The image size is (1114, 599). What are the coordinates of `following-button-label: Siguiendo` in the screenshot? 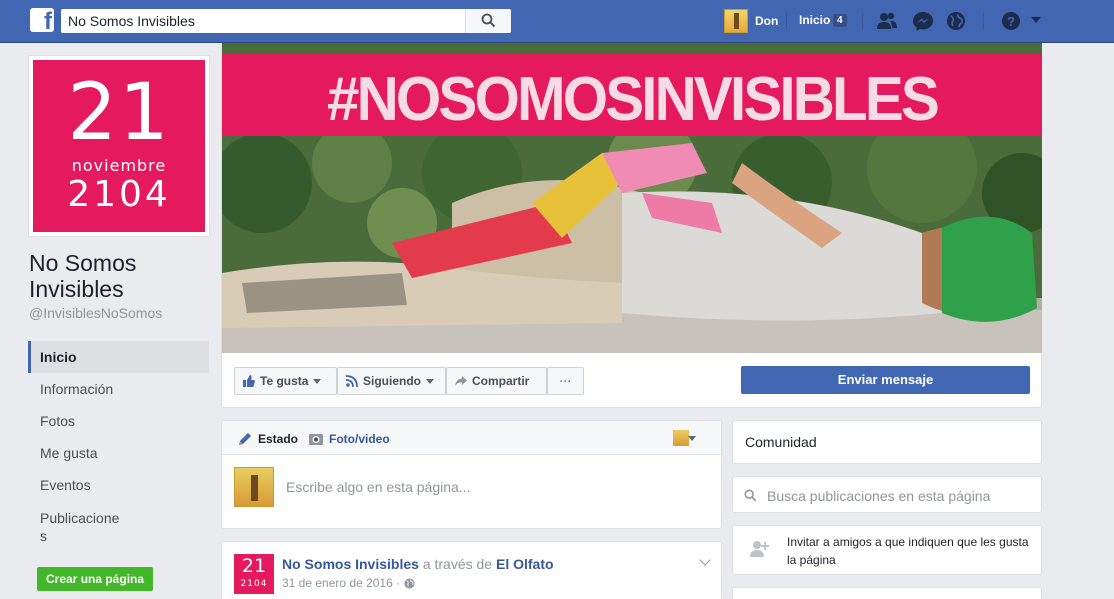 It's located at (392, 381).